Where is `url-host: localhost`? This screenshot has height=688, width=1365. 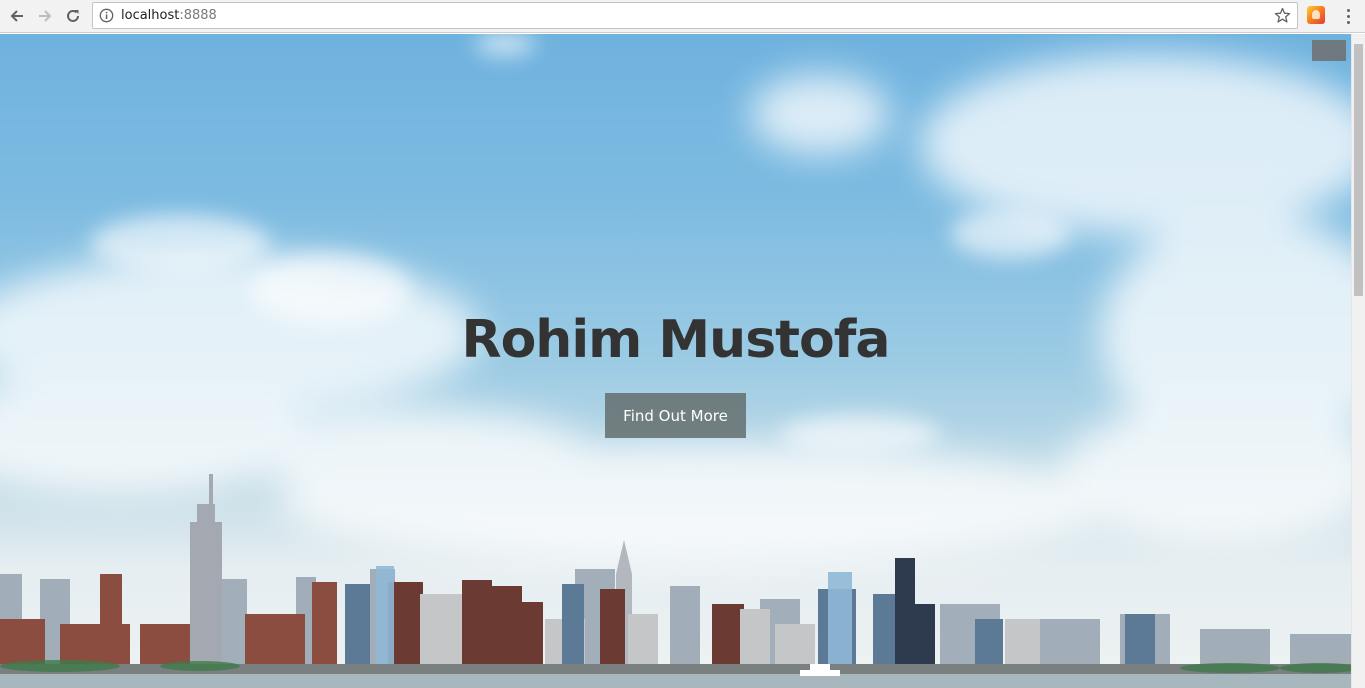
url-host: localhost is located at coordinates (150, 15).